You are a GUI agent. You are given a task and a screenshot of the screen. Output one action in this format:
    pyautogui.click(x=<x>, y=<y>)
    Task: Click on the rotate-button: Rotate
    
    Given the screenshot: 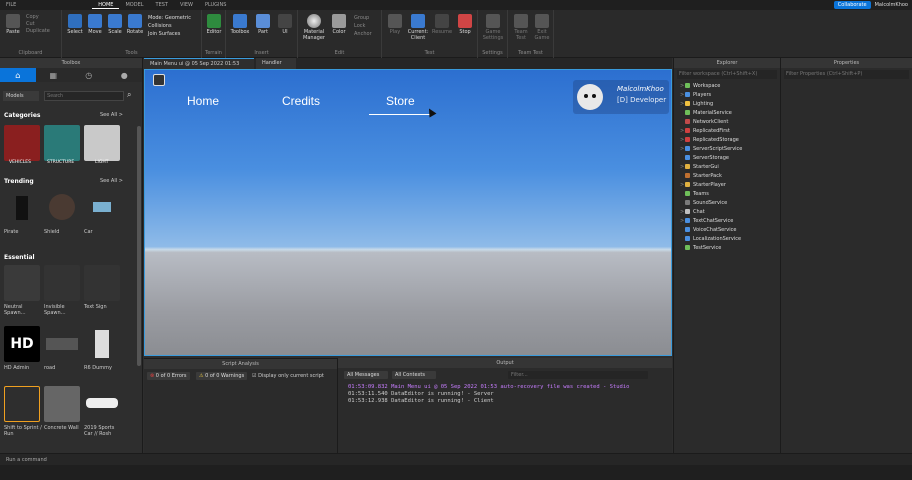 What is the action you would take?
    pyautogui.click(x=135, y=24)
    